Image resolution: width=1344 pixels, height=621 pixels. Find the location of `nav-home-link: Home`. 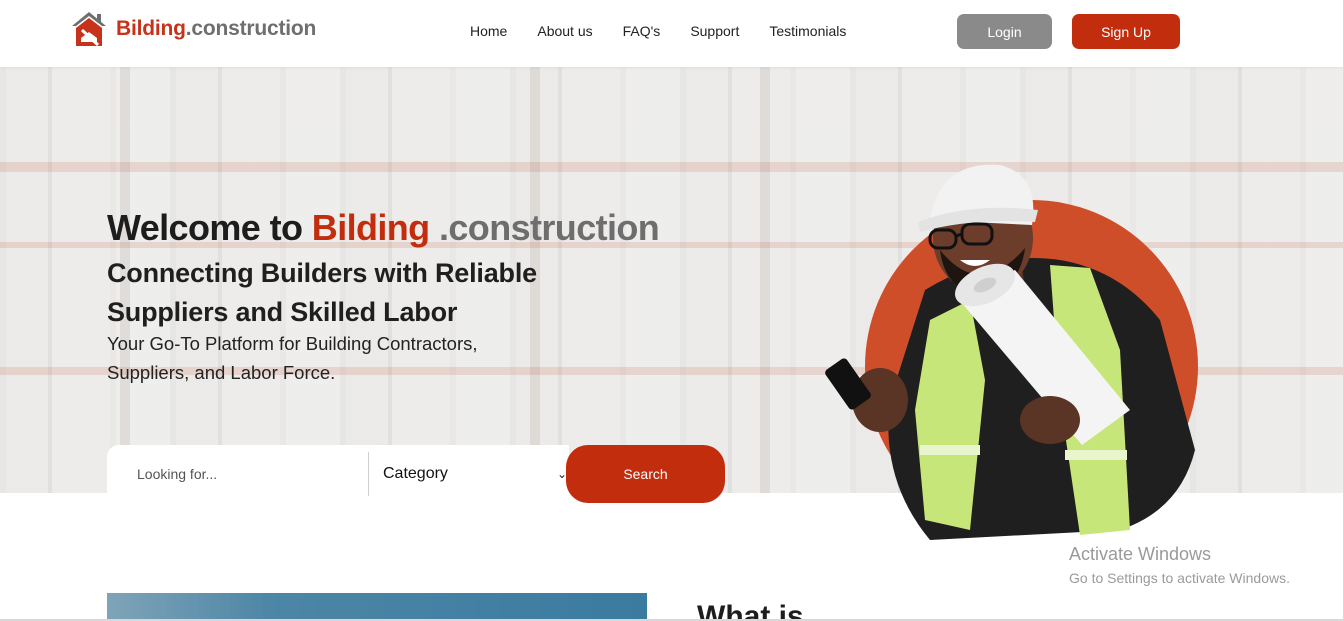

nav-home-link: Home is located at coordinates (488, 31).